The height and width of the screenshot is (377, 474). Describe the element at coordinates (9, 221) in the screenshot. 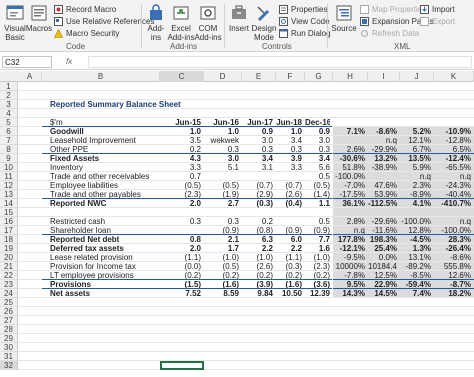

I see `row-header: 16` at that location.